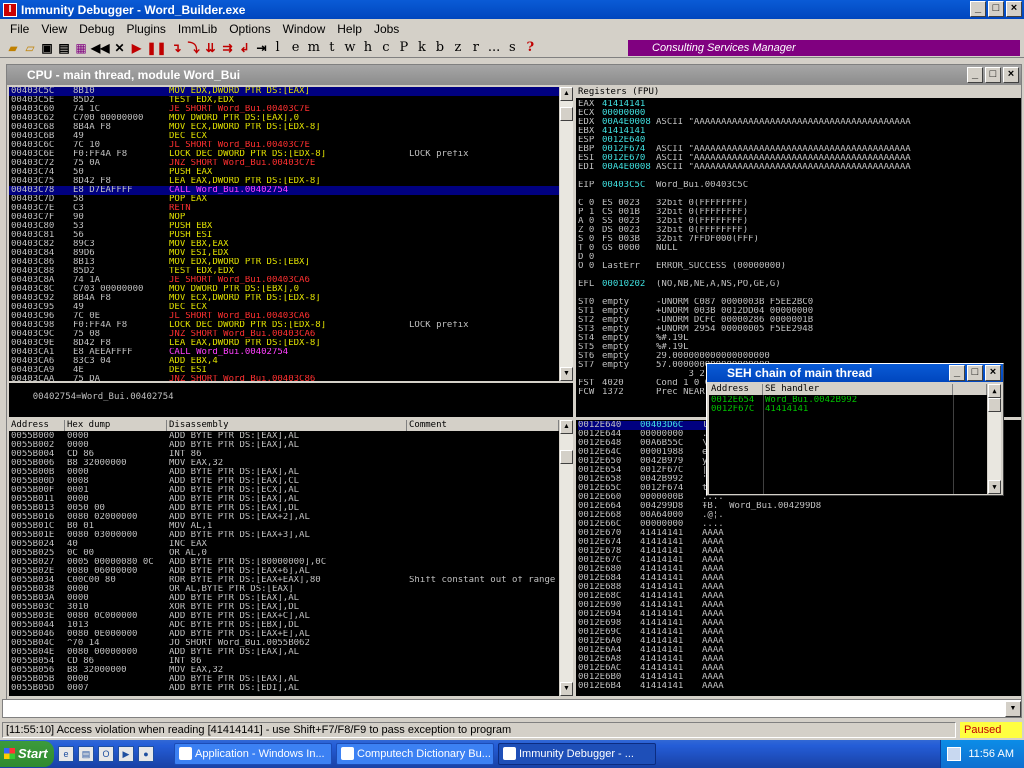 This screenshot has height=768, width=1024. Describe the element at coordinates (284, 244) in the screenshot. I see `disasm-row: 00403C82 89C3 MOV EBX,EAX` at that location.